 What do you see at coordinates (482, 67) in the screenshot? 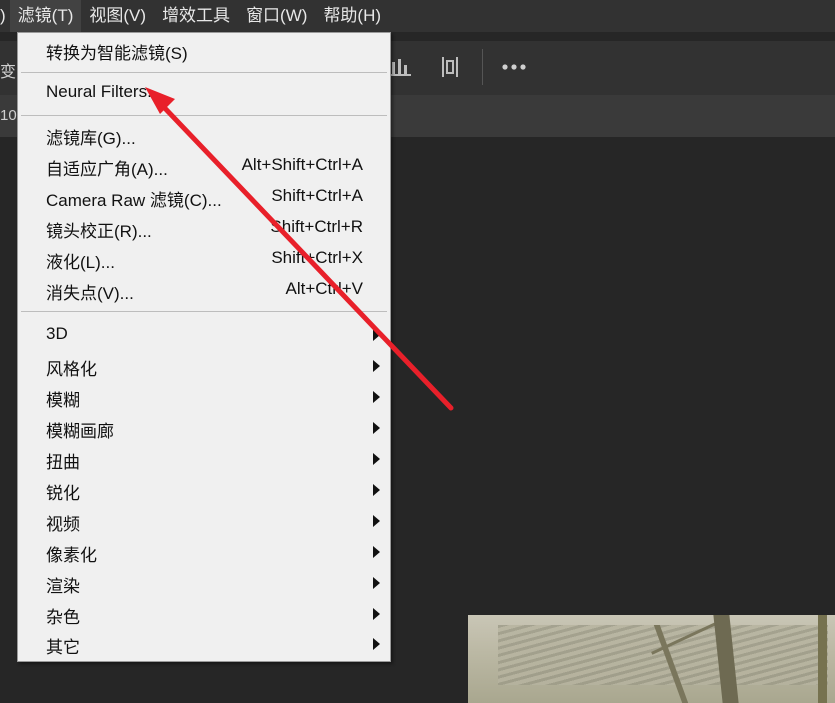
I see `toolbar-divider` at bounding box center [482, 67].